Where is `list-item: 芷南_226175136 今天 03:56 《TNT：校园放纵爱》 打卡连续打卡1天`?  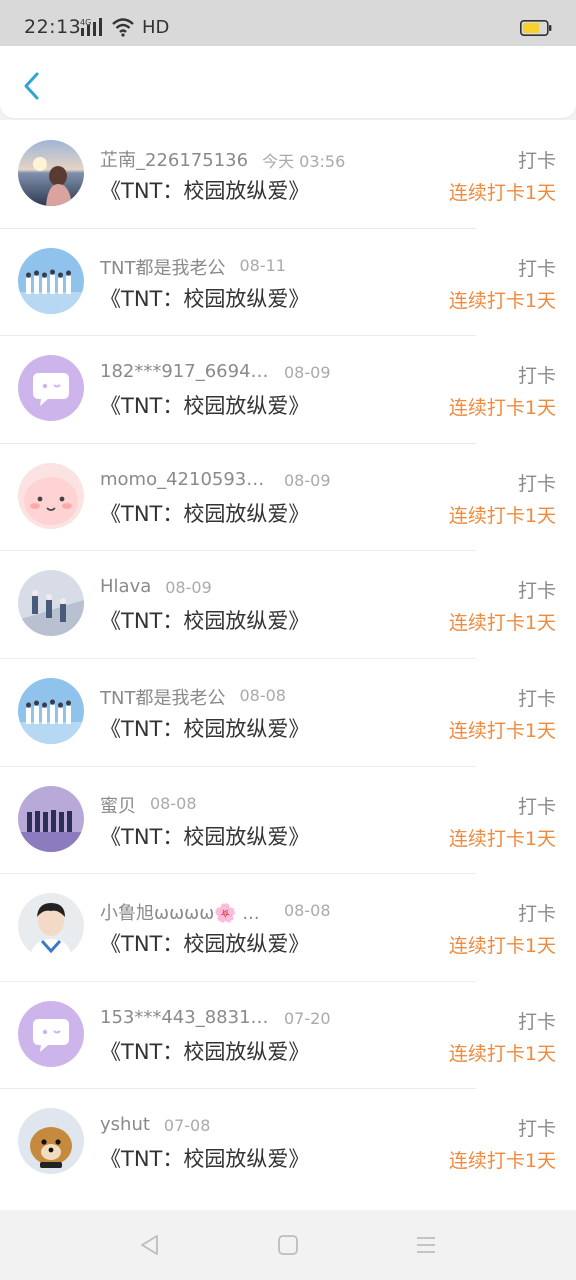 list-item: 芷南_226175136 今天 03:56 《TNT：校园放纵爱》 打卡连续打卡1天 is located at coordinates (288, 174).